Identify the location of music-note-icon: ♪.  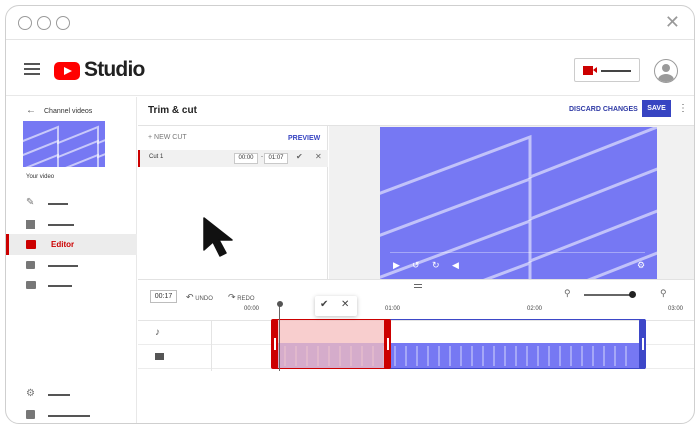
(157, 332).